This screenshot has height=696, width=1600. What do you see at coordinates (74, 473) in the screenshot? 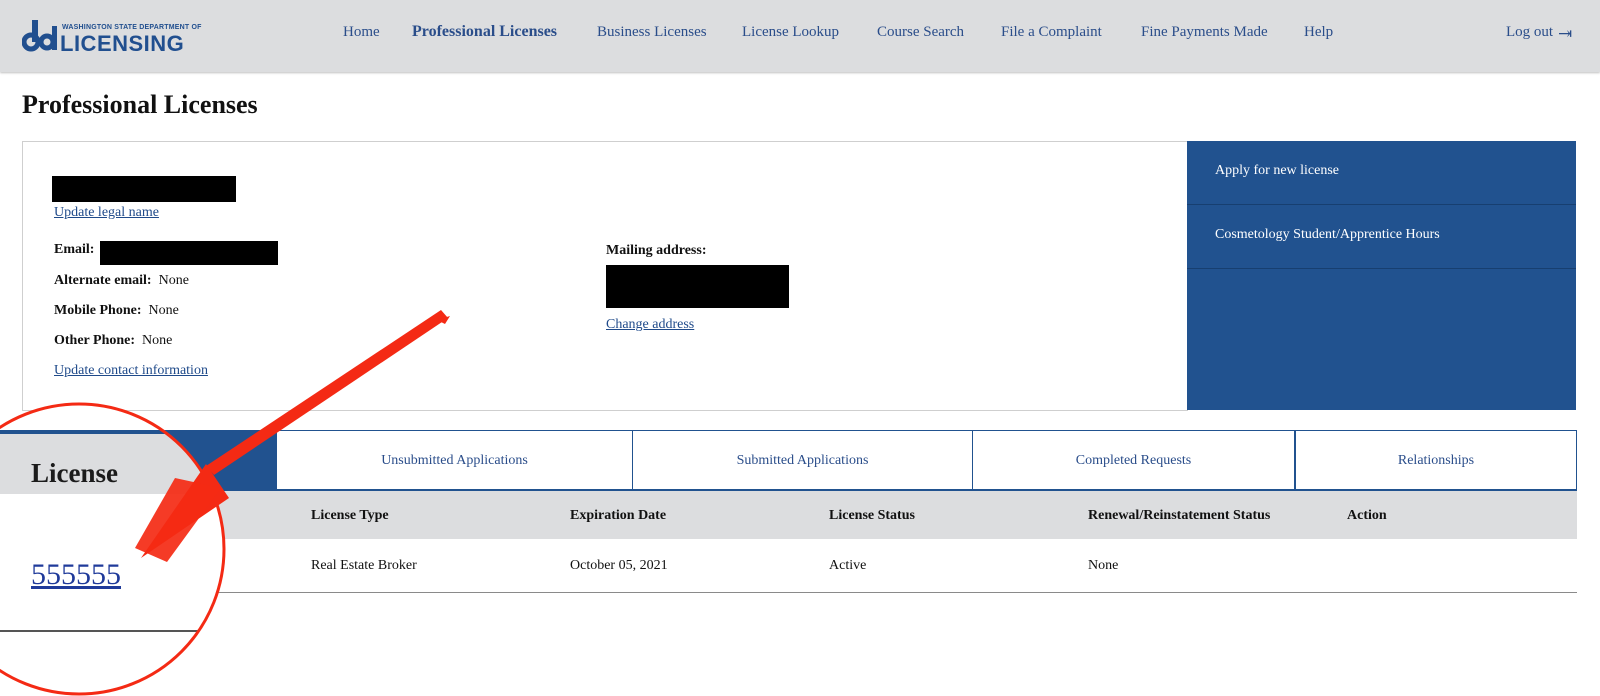
I see `magnified-license-header: License` at bounding box center [74, 473].